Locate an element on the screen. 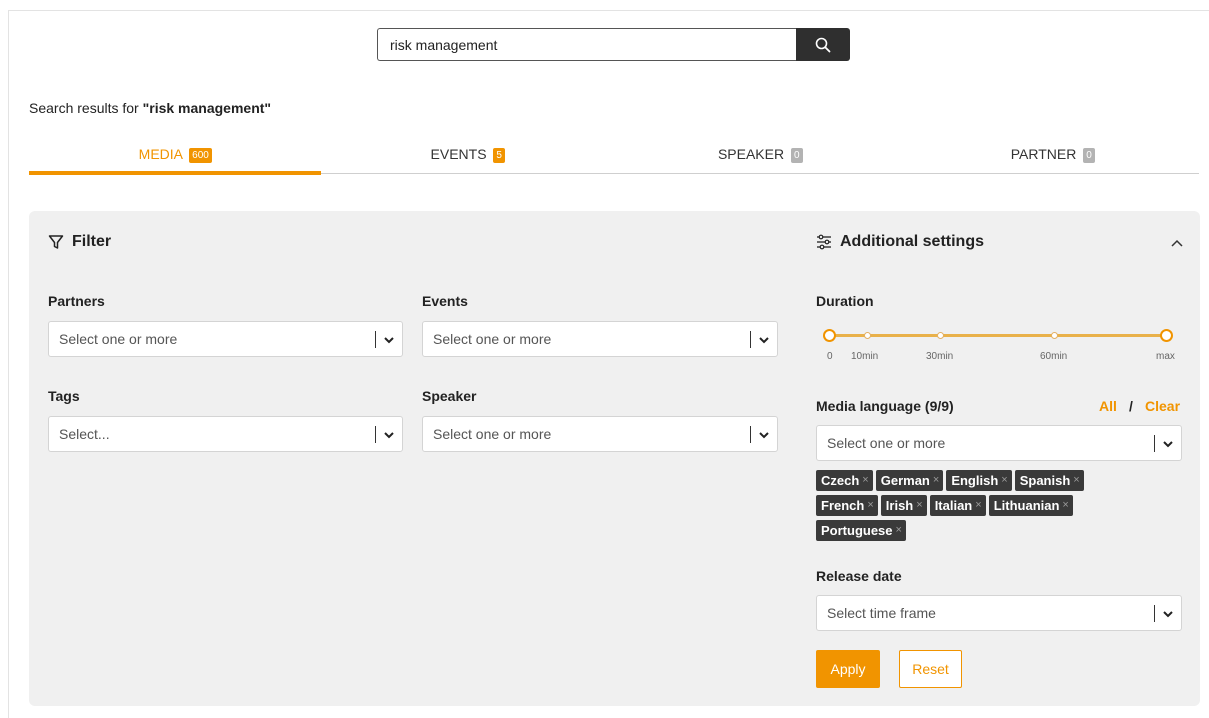 This screenshot has width=1209, height=718. tab-partner-count: 0 is located at coordinates (1089, 155).